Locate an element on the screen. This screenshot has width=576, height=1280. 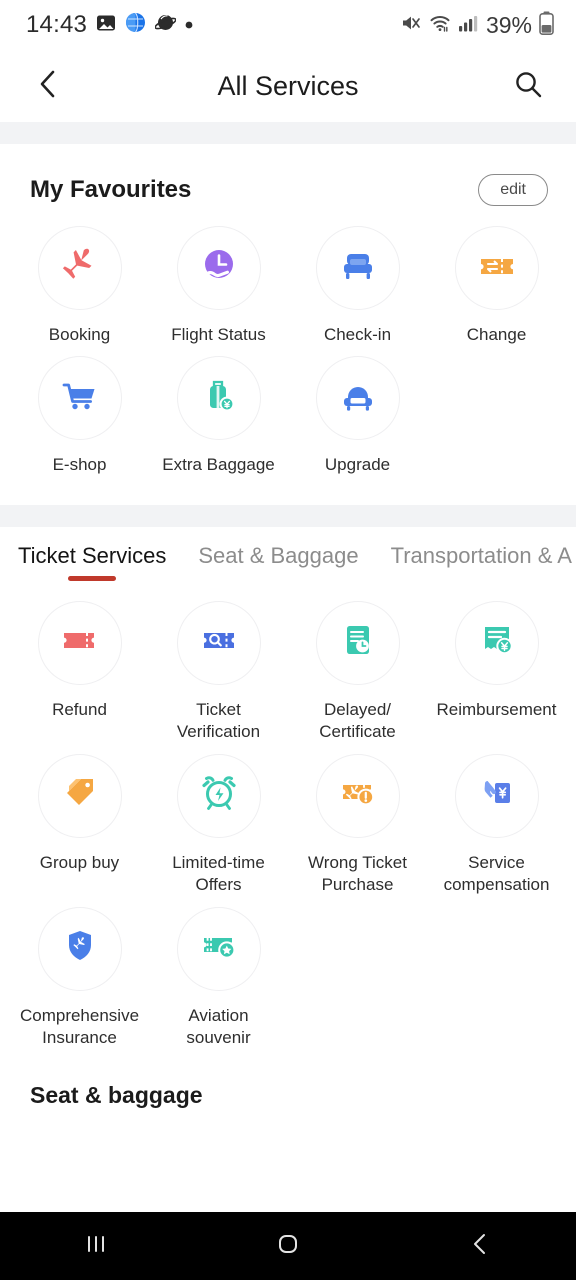
service-item-refund: Refund is located at coordinates (79, 675).